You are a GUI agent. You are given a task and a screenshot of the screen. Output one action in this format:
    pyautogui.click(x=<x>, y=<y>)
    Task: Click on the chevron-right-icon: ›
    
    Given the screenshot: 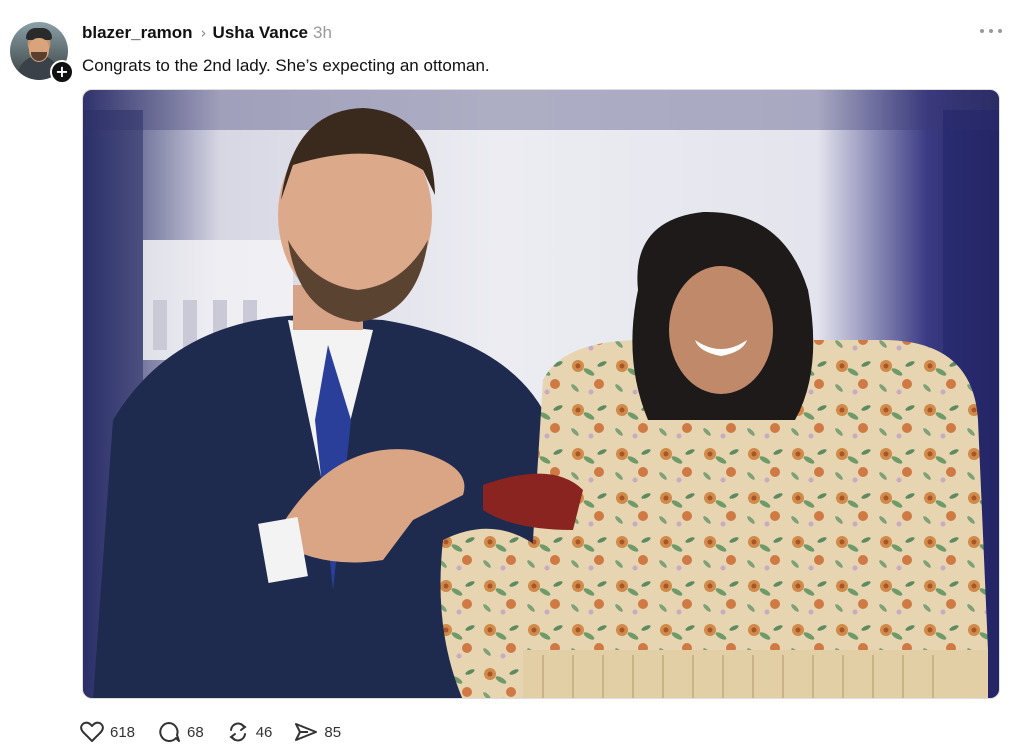 What is the action you would take?
    pyautogui.click(x=203, y=33)
    